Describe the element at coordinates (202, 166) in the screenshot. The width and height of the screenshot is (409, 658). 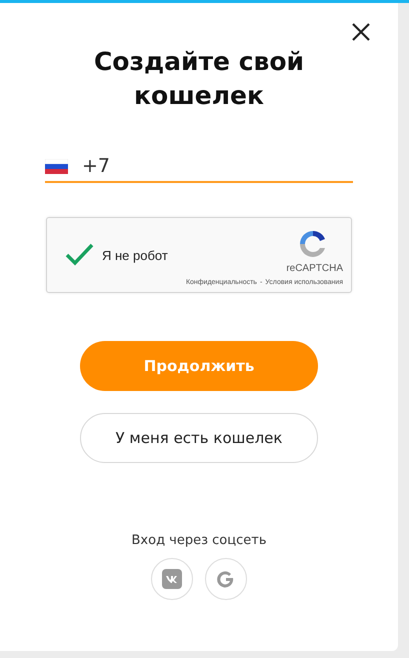
I see `phone-field: +7` at that location.